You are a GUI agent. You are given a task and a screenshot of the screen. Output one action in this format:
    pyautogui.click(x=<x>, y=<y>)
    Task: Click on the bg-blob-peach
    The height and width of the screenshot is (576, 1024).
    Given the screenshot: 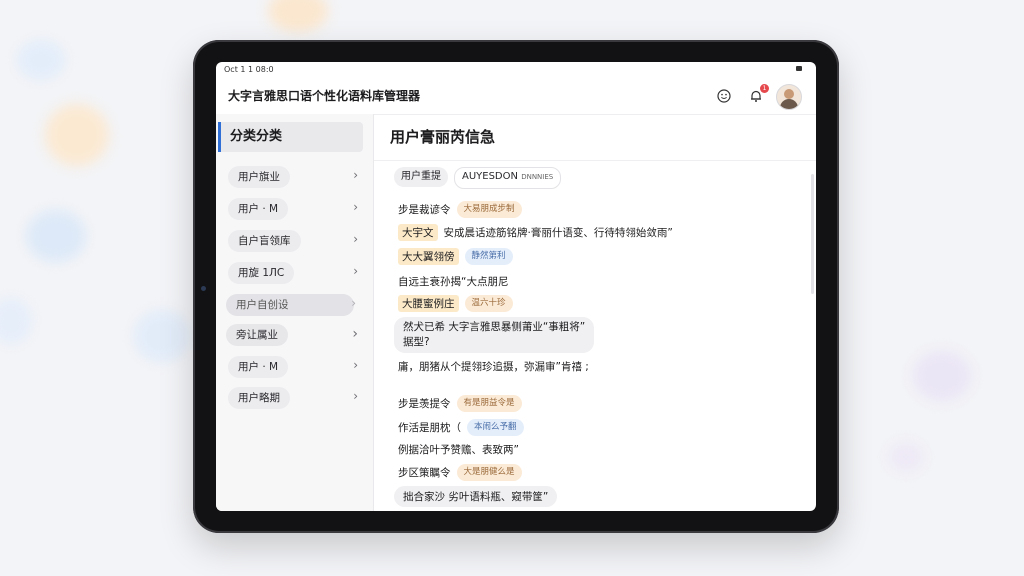 What is the action you would take?
    pyautogui.click(x=298, y=16)
    